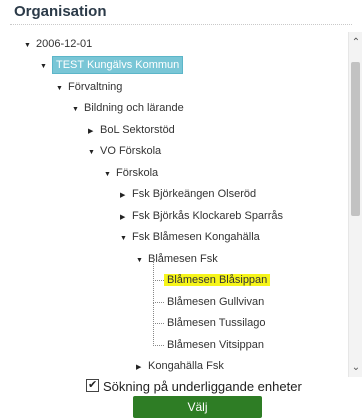  I want to click on tree-node-kommun: ▼ TEST Kungälvs Kommun, so click(112, 66).